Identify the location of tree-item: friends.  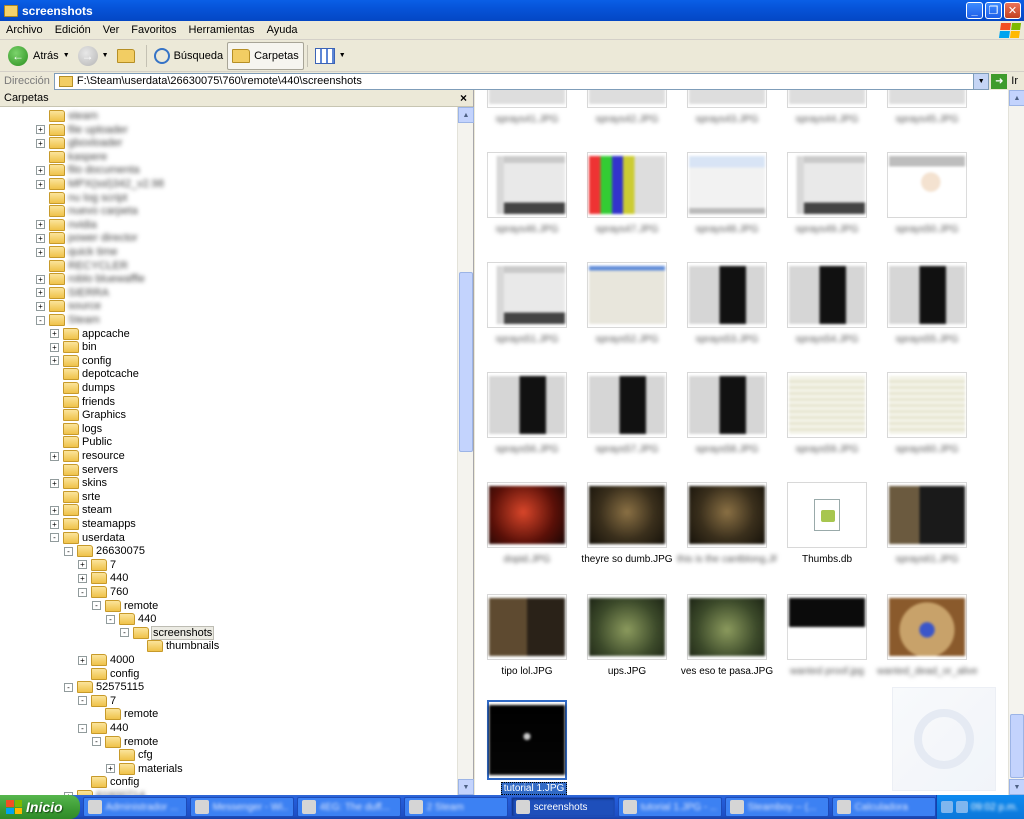
(82, 402).